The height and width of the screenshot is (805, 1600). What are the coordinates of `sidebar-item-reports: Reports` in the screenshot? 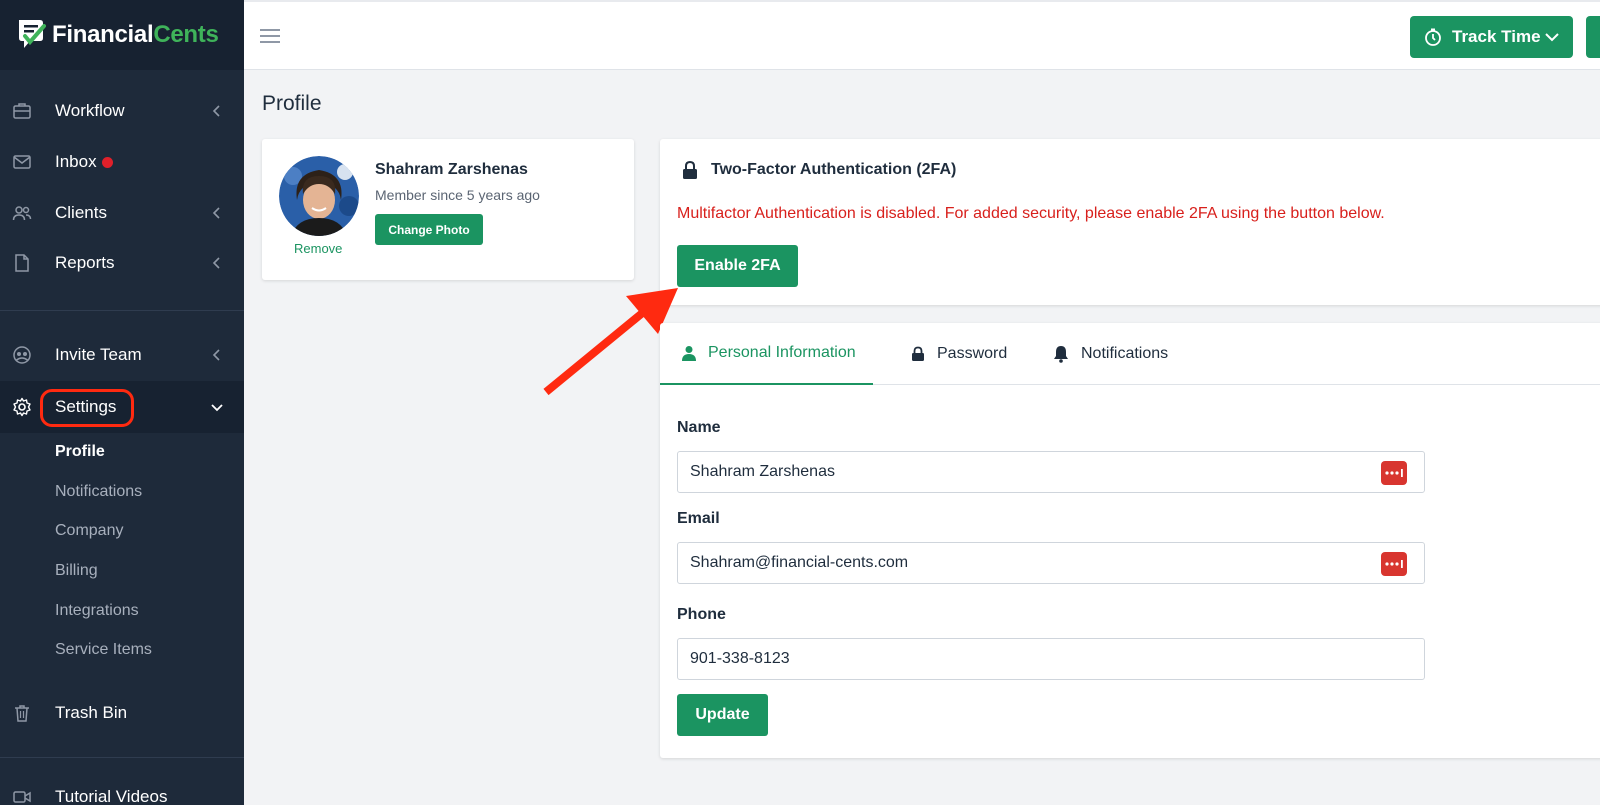 It's located at (122, 263).